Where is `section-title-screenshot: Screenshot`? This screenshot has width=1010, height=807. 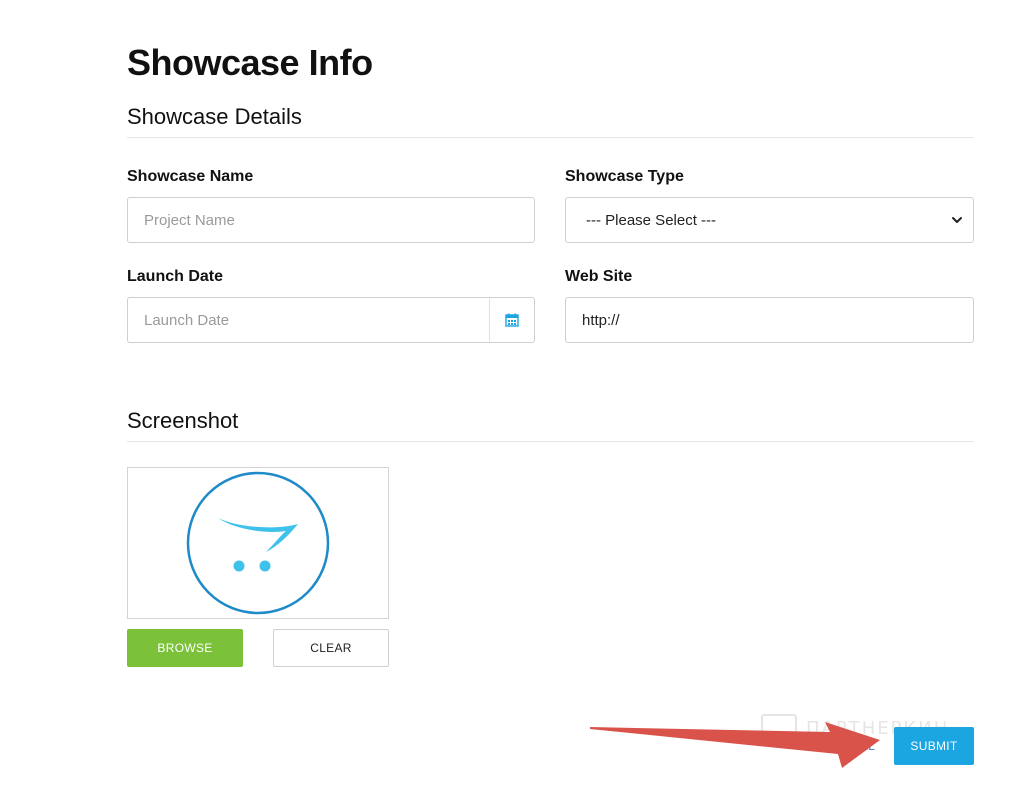 section-title-screenshot: Screenshot is located at coordinates (183, 420).